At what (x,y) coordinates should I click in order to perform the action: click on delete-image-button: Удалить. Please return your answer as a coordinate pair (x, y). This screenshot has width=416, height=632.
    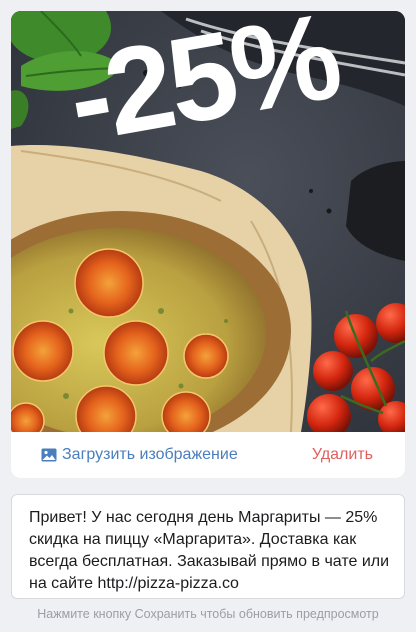
    Looking at the image, I should click on (342, 455).